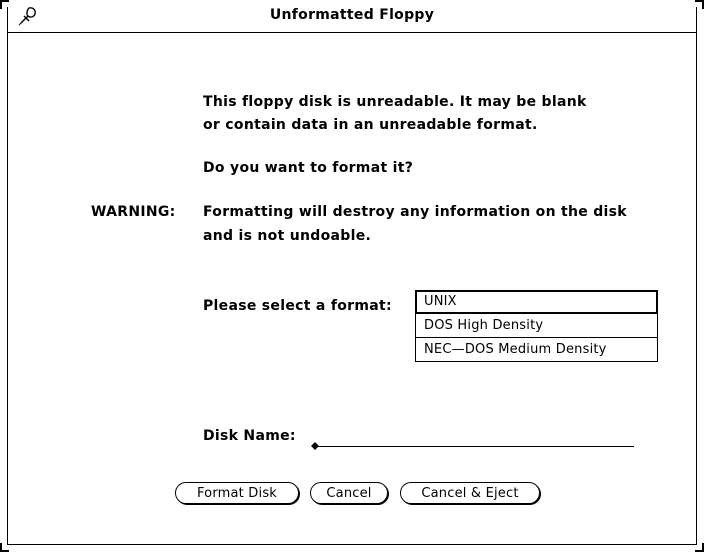 The image size is (704, 552). Describe the element at coordinates (308, 168) in the screenshot. I see `format-question: Do you want to format it?` at that location.